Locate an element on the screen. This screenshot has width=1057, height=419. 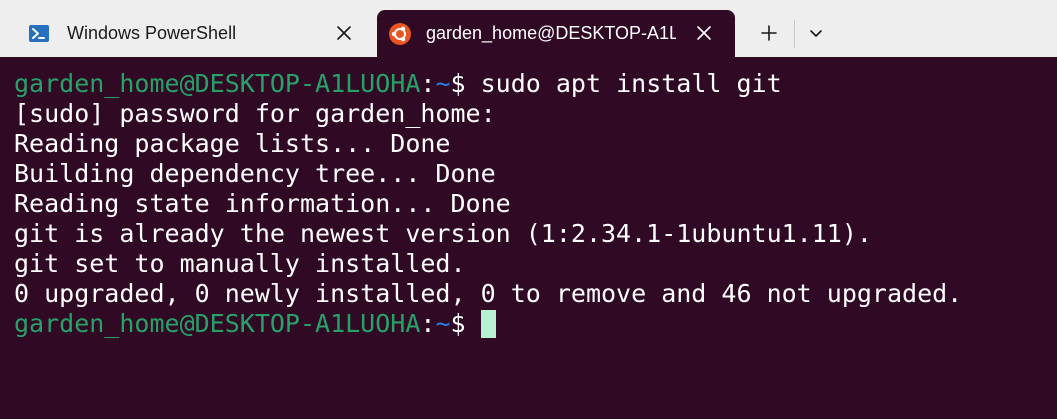
text-cursor is located at coordinates (488, 324).